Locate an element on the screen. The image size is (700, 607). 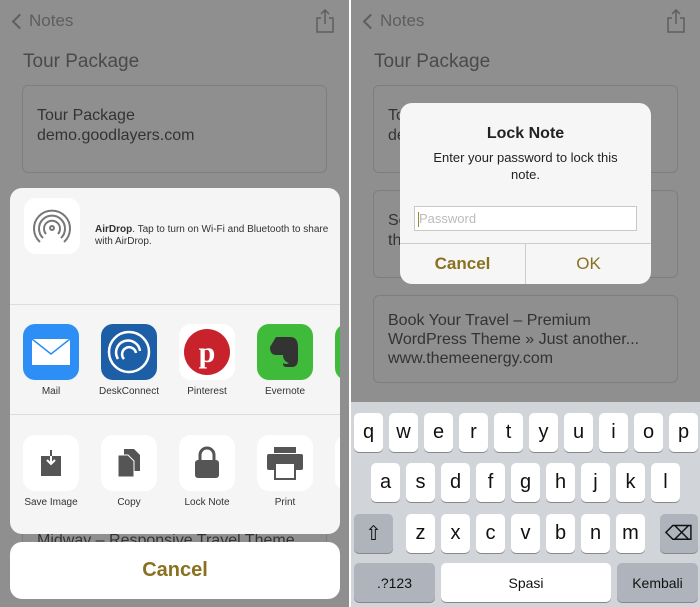
key-g: g is located at coordinates (525, 482).